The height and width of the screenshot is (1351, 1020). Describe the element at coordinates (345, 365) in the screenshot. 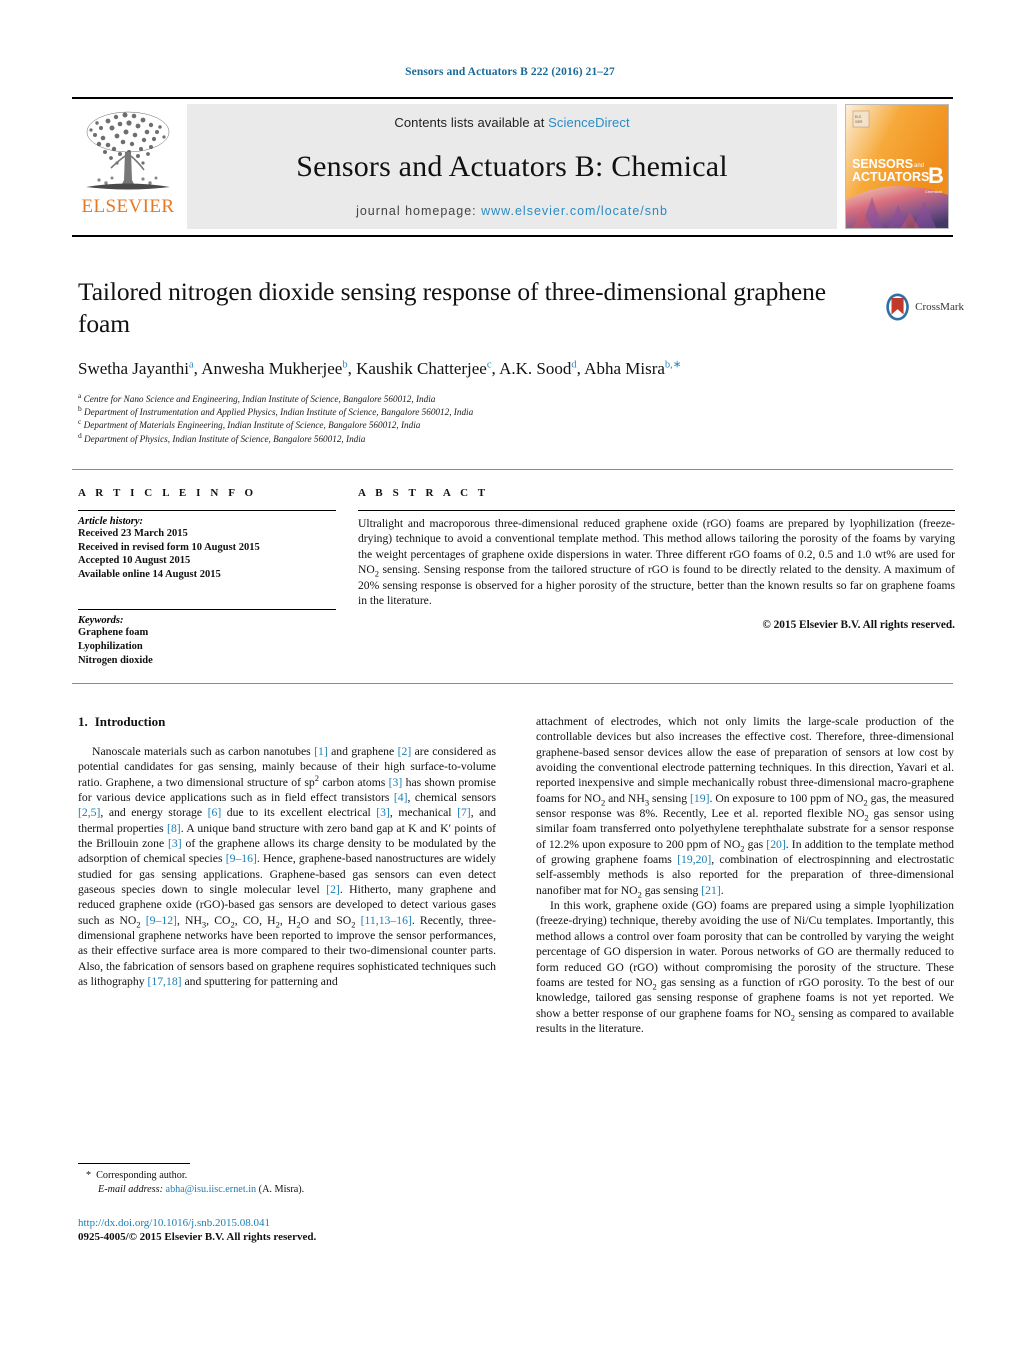

I see `author-affil-mark: b` at that location.